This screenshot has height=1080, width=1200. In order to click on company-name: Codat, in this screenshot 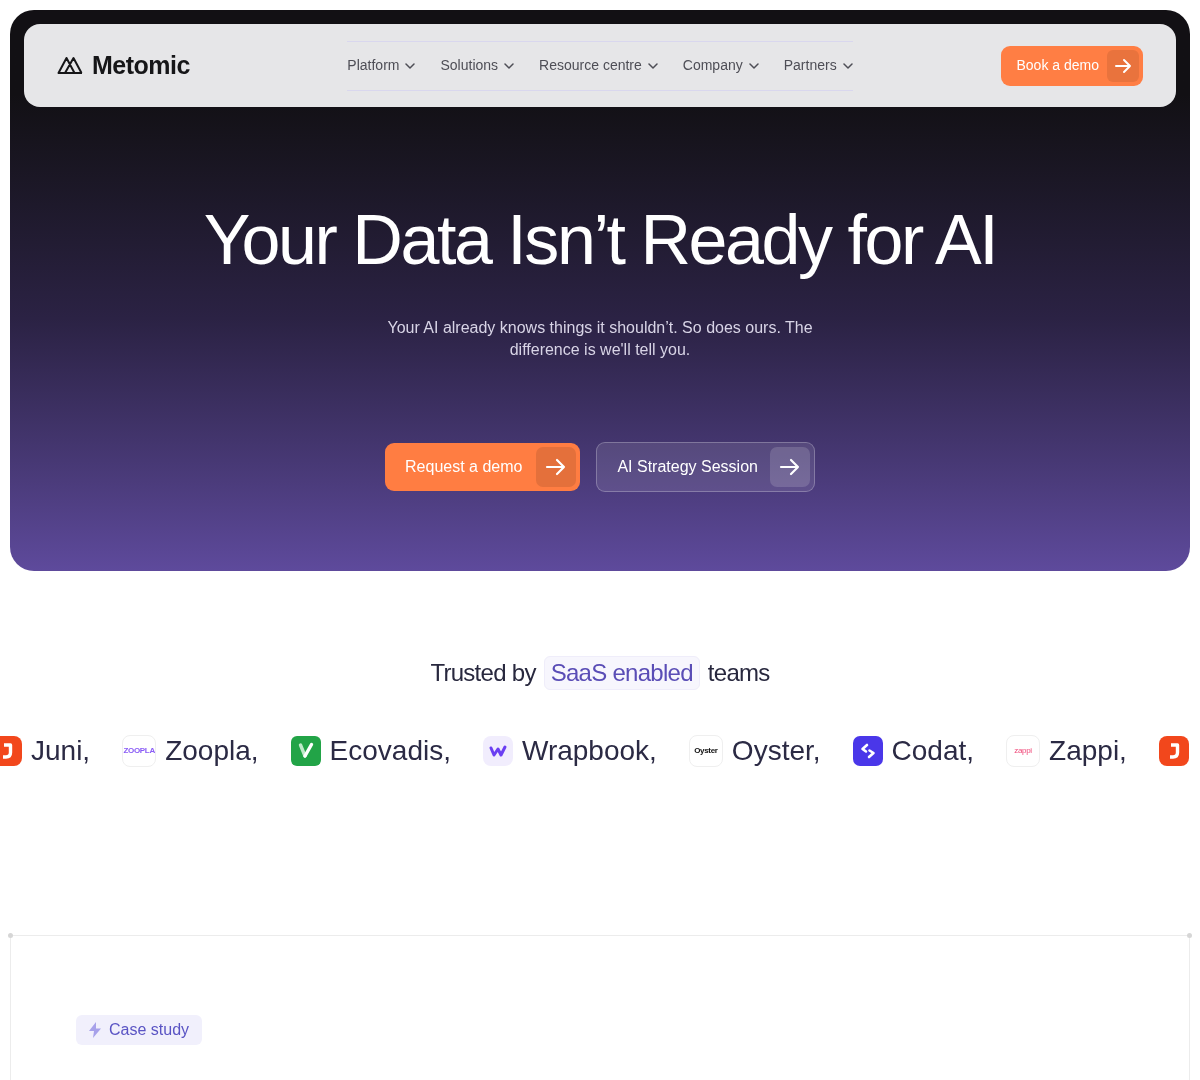, I will do `click(933, 751)`.